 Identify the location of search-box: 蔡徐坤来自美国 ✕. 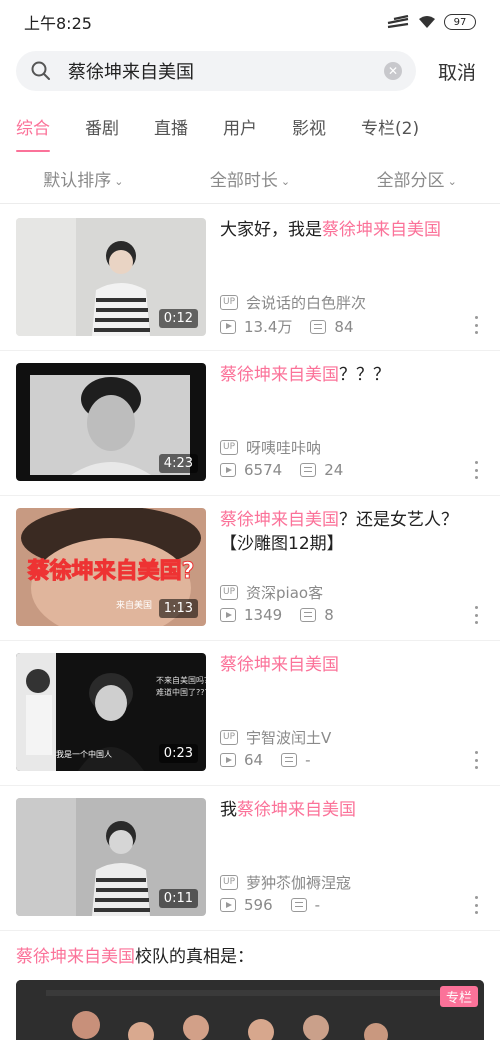
(216, 71).